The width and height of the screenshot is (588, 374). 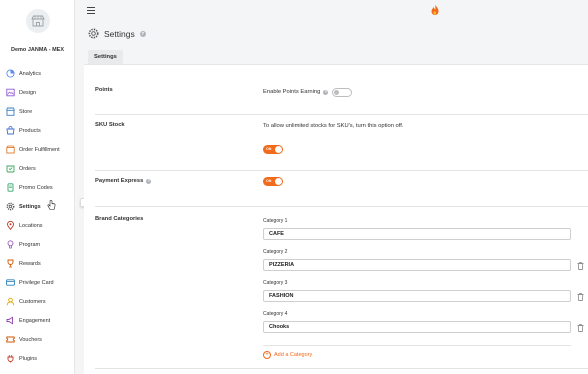 What do you see at coordinates (275, 314) in the screenshot?
I see `category-label: Category 4` at bounding box center [275, 314].